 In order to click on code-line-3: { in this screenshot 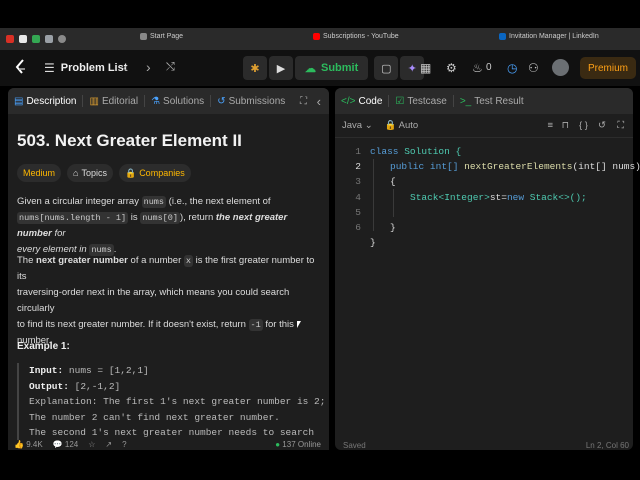, I will do `click(393, 181)`.